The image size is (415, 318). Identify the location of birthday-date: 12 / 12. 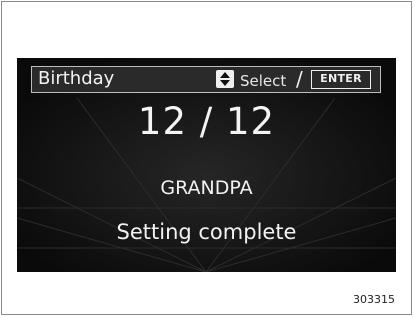
(206, 121).